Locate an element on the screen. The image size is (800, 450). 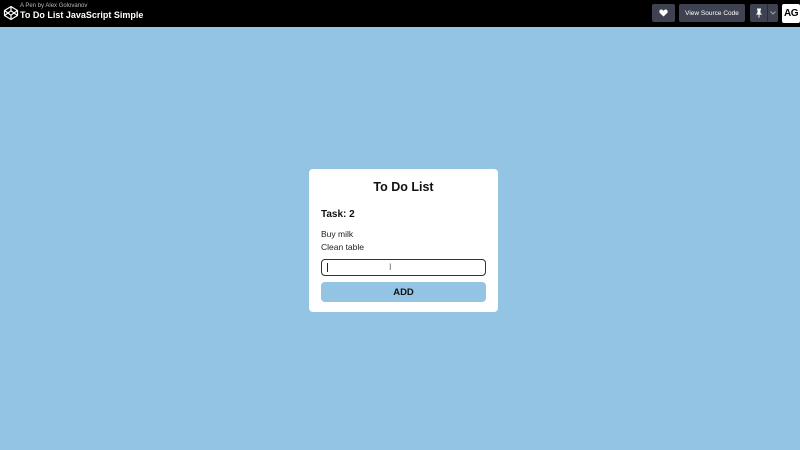
codepen-logo-icon is located at coordinates (11, 13).